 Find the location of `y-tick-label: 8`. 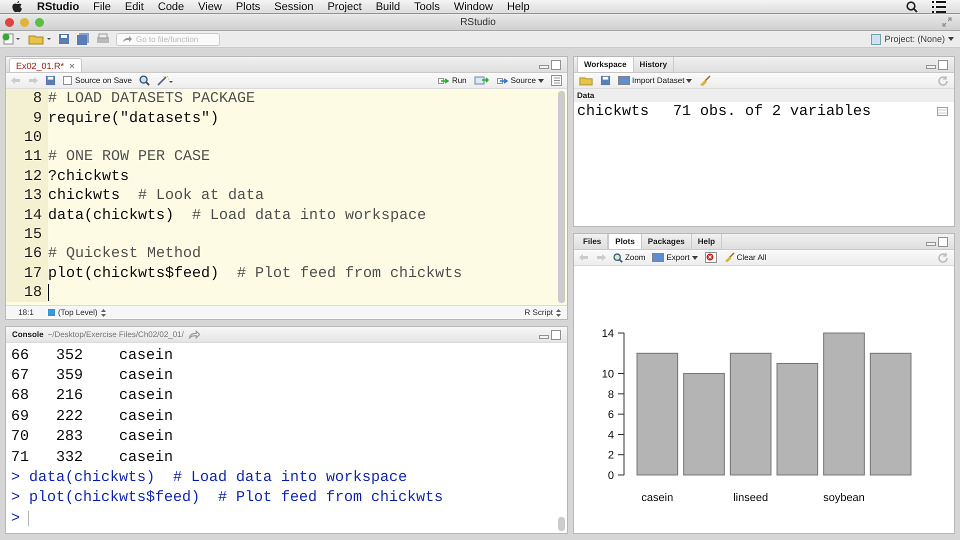

y-tick-label: 8 is located at coordinates (611, 394).